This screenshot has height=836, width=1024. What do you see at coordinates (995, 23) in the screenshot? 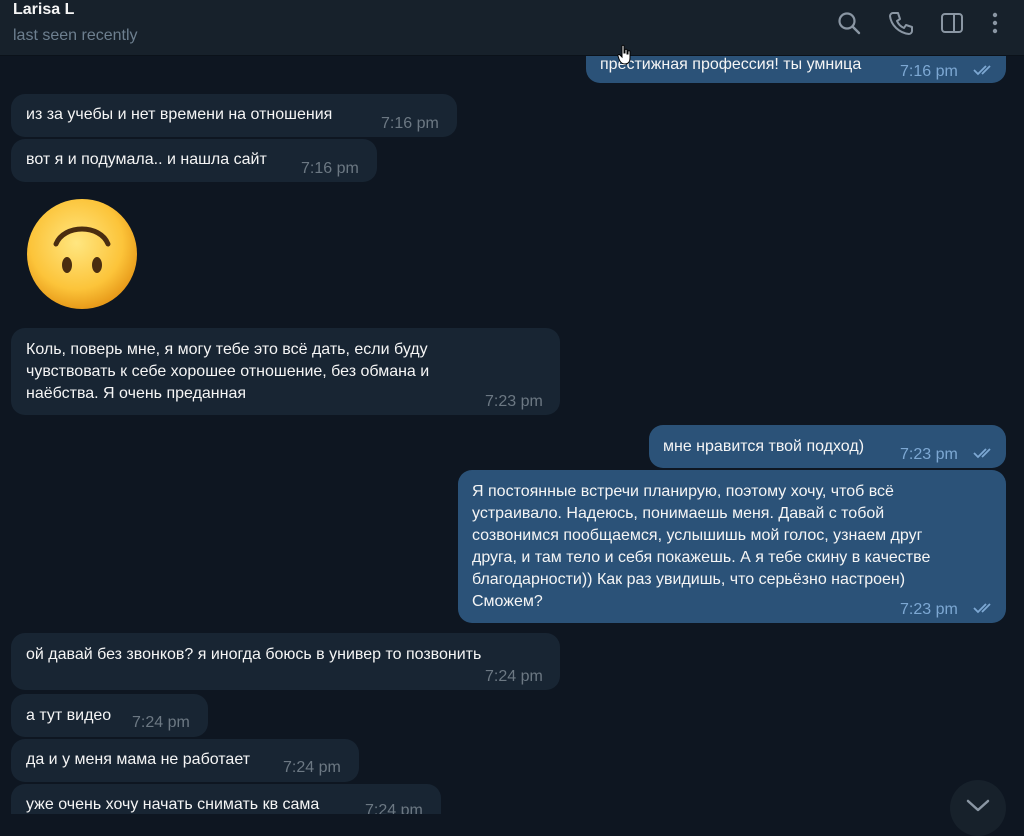
I see `more-vertical-icon` at bounding box center [995, 23].